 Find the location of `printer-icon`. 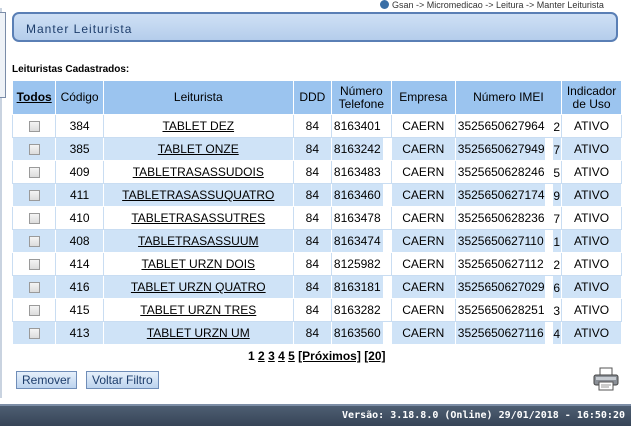

printer-icon is located at coordinates (606, 379).